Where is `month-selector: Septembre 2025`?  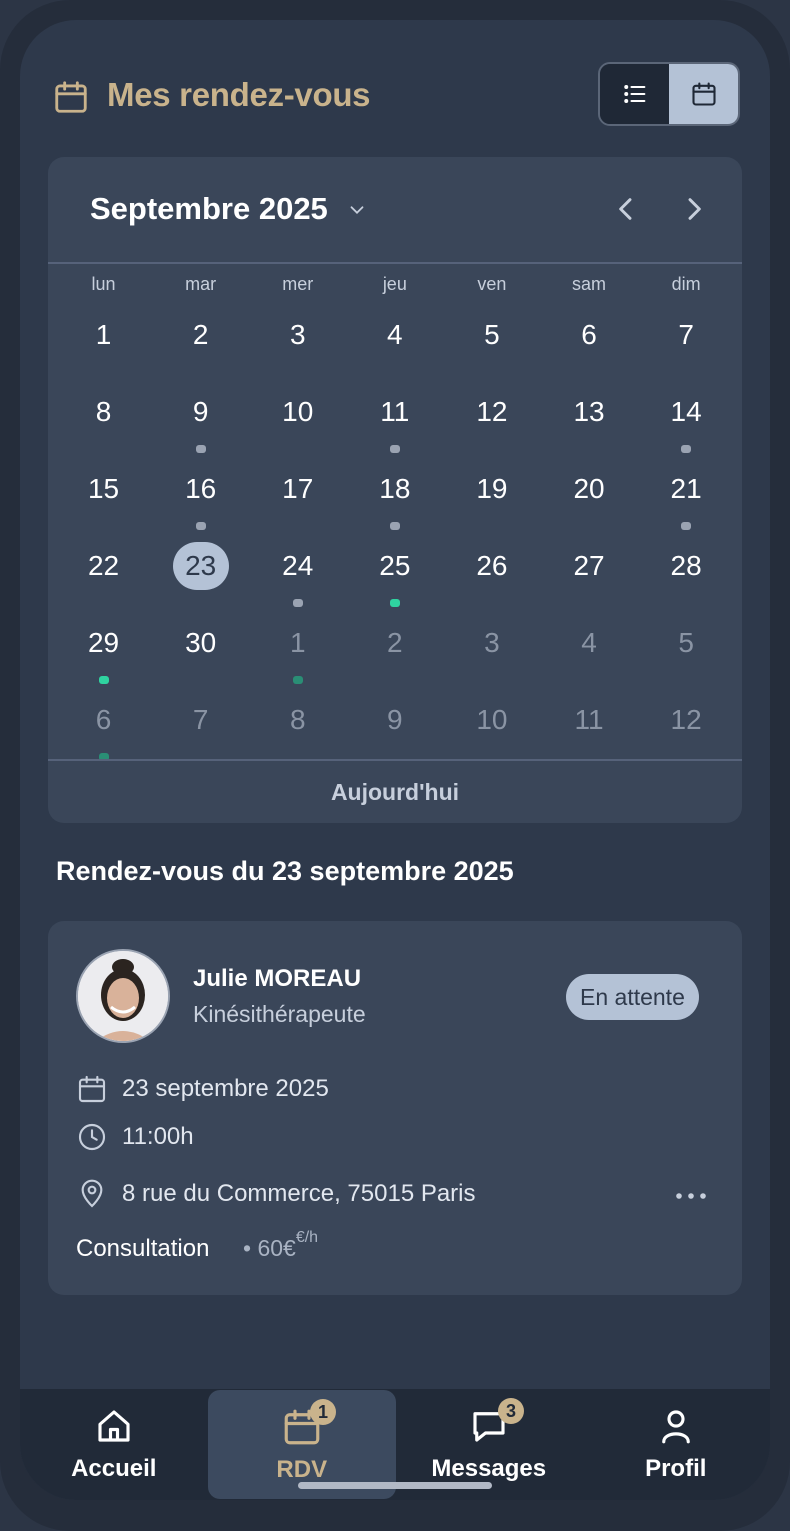
month-selector: Septembre 2025 is located at coordinates (209, 209).